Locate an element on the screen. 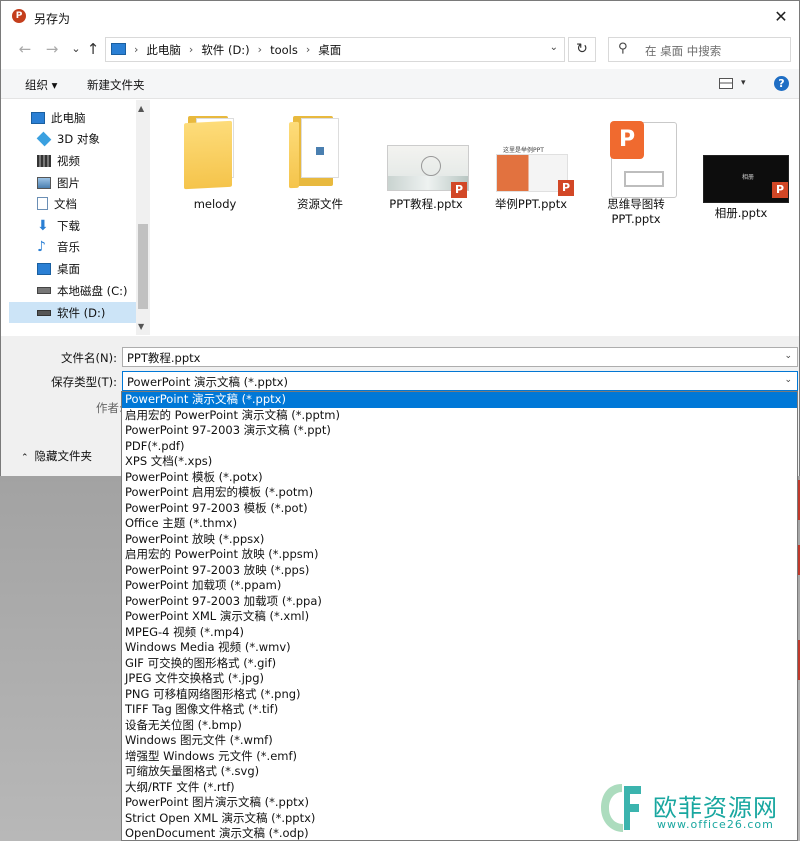 This screenshot has height=841, width=800. filetype-option: XPS 文档(*.xps) is located at coordinates (459, 462).